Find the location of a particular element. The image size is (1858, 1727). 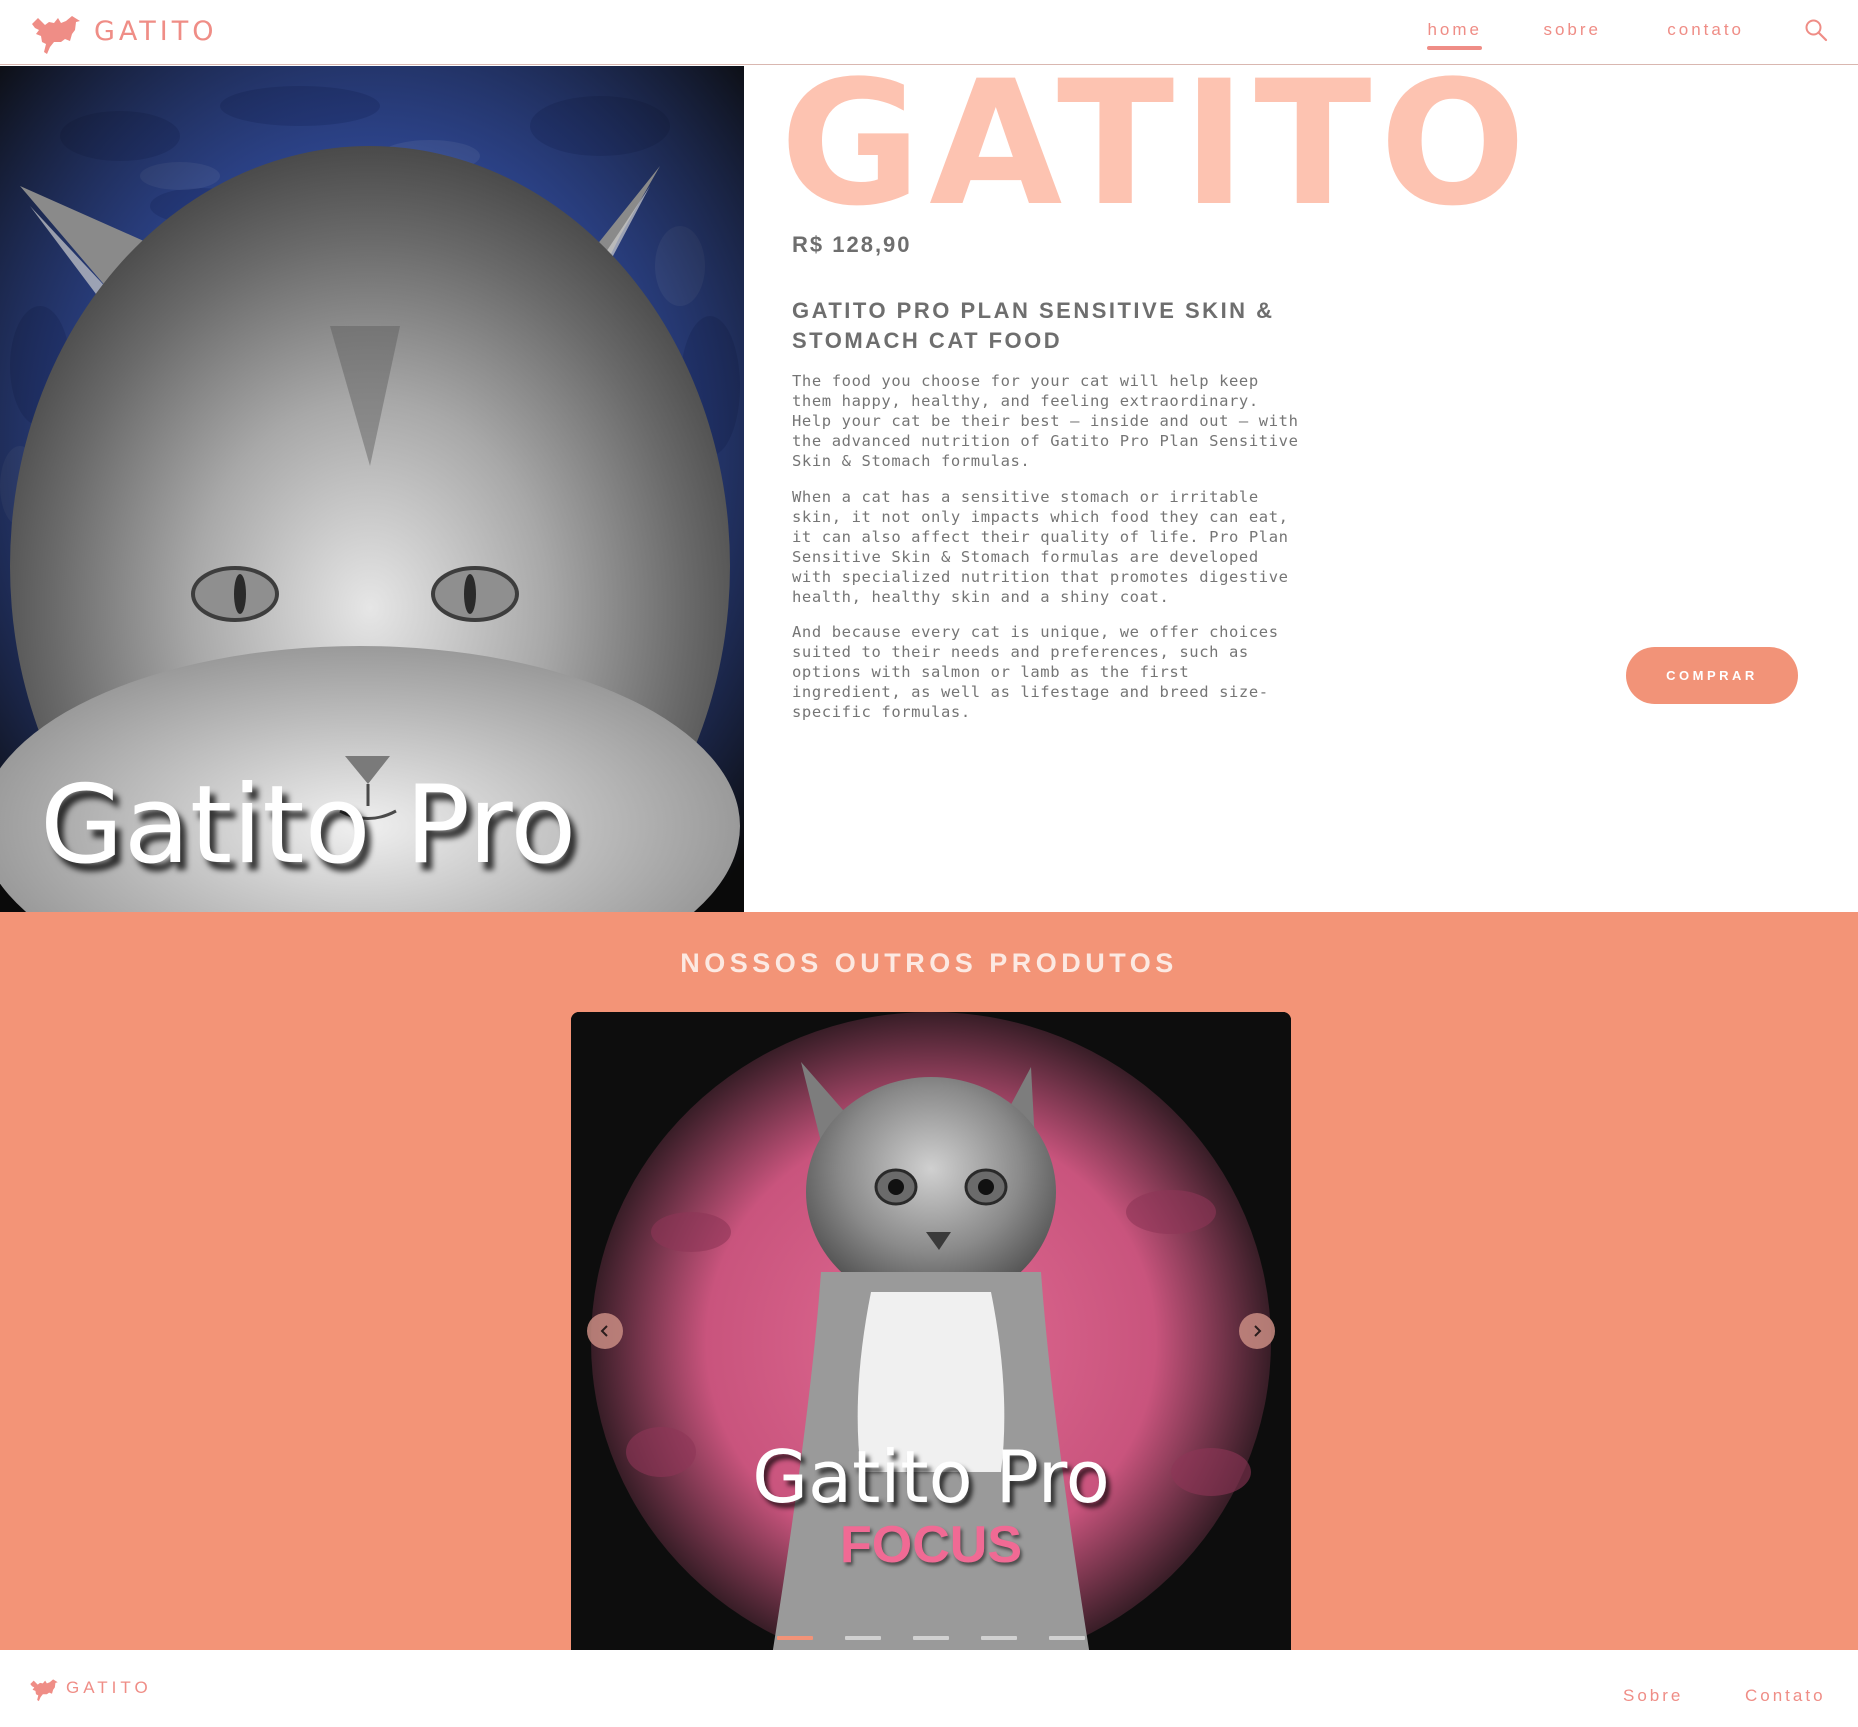

carousel-prev-button is located at coordinates (605, 1331).